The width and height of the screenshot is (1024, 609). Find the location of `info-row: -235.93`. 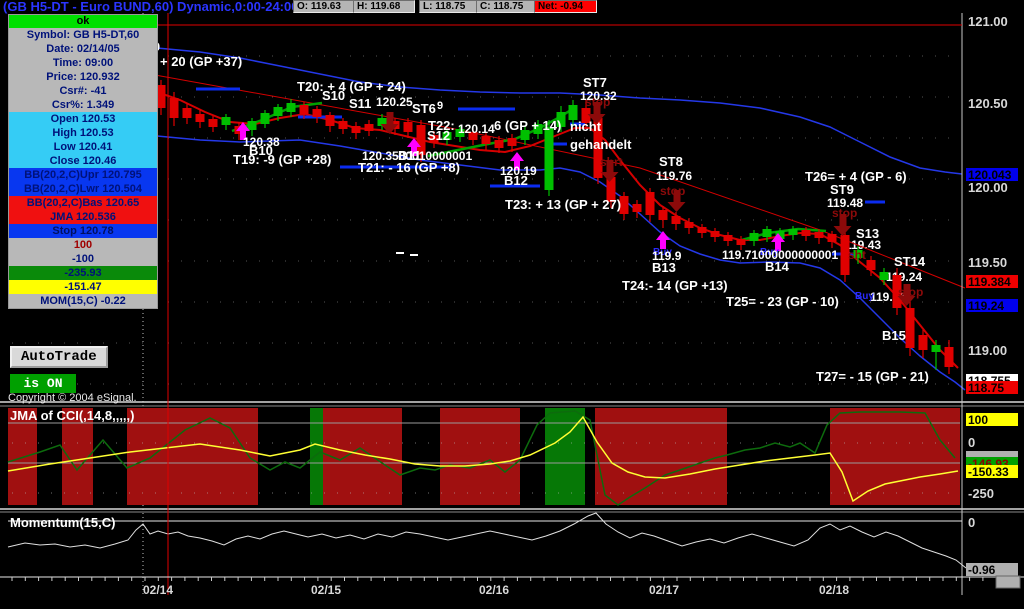

info-row: -235.93 is located at coordinates (83, 273).